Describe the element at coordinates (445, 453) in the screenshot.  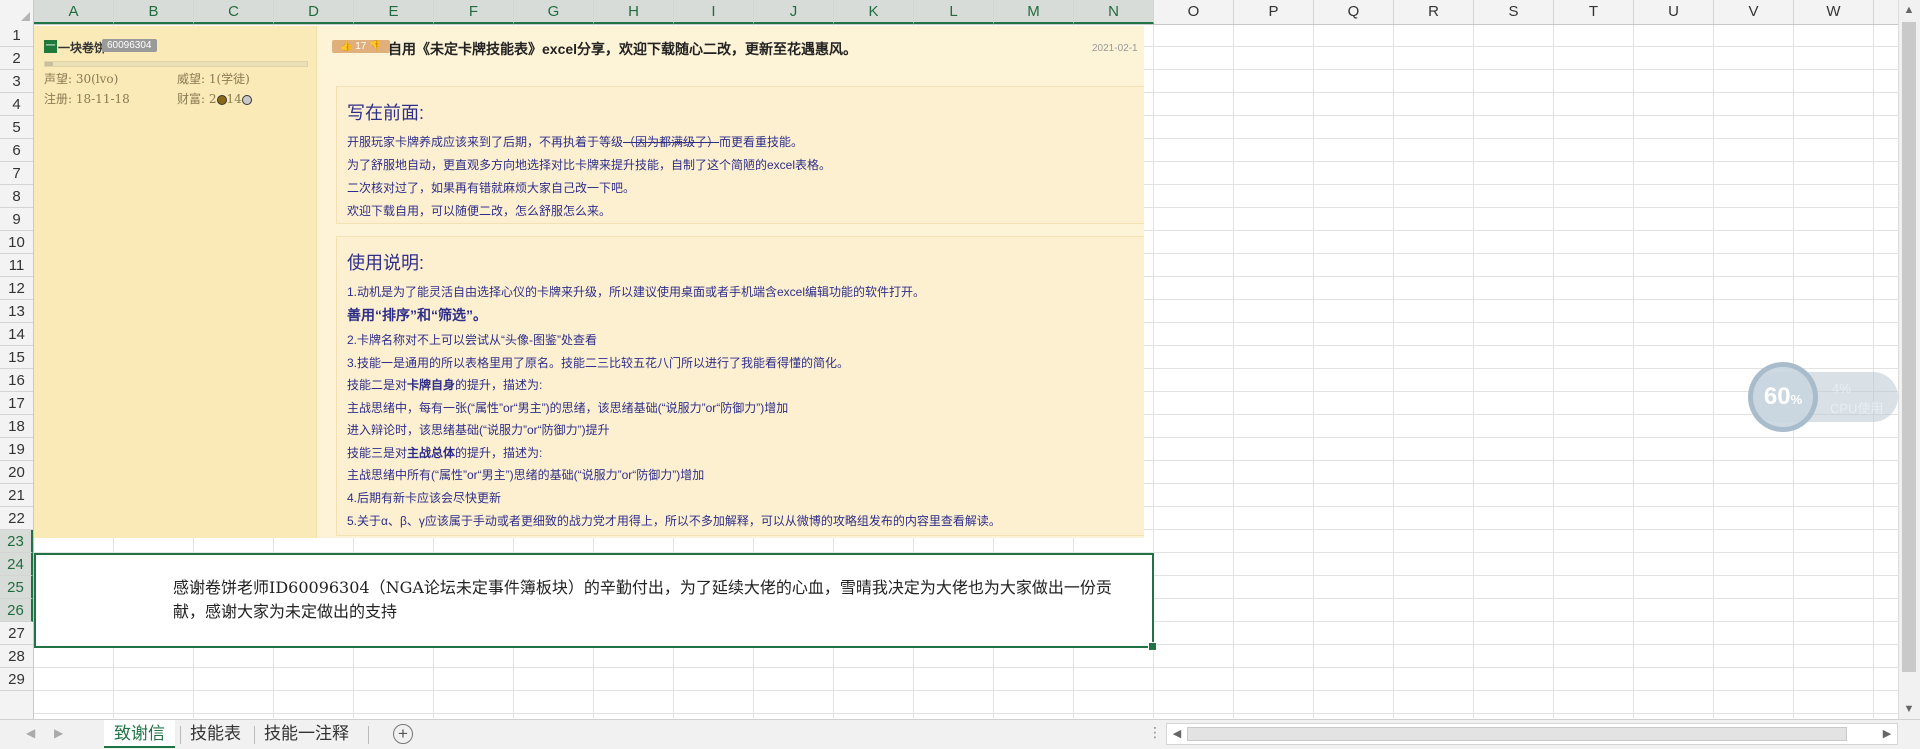
I see `usage-line-8: 技能三是对主战总体的提升，描述为:` at that location.